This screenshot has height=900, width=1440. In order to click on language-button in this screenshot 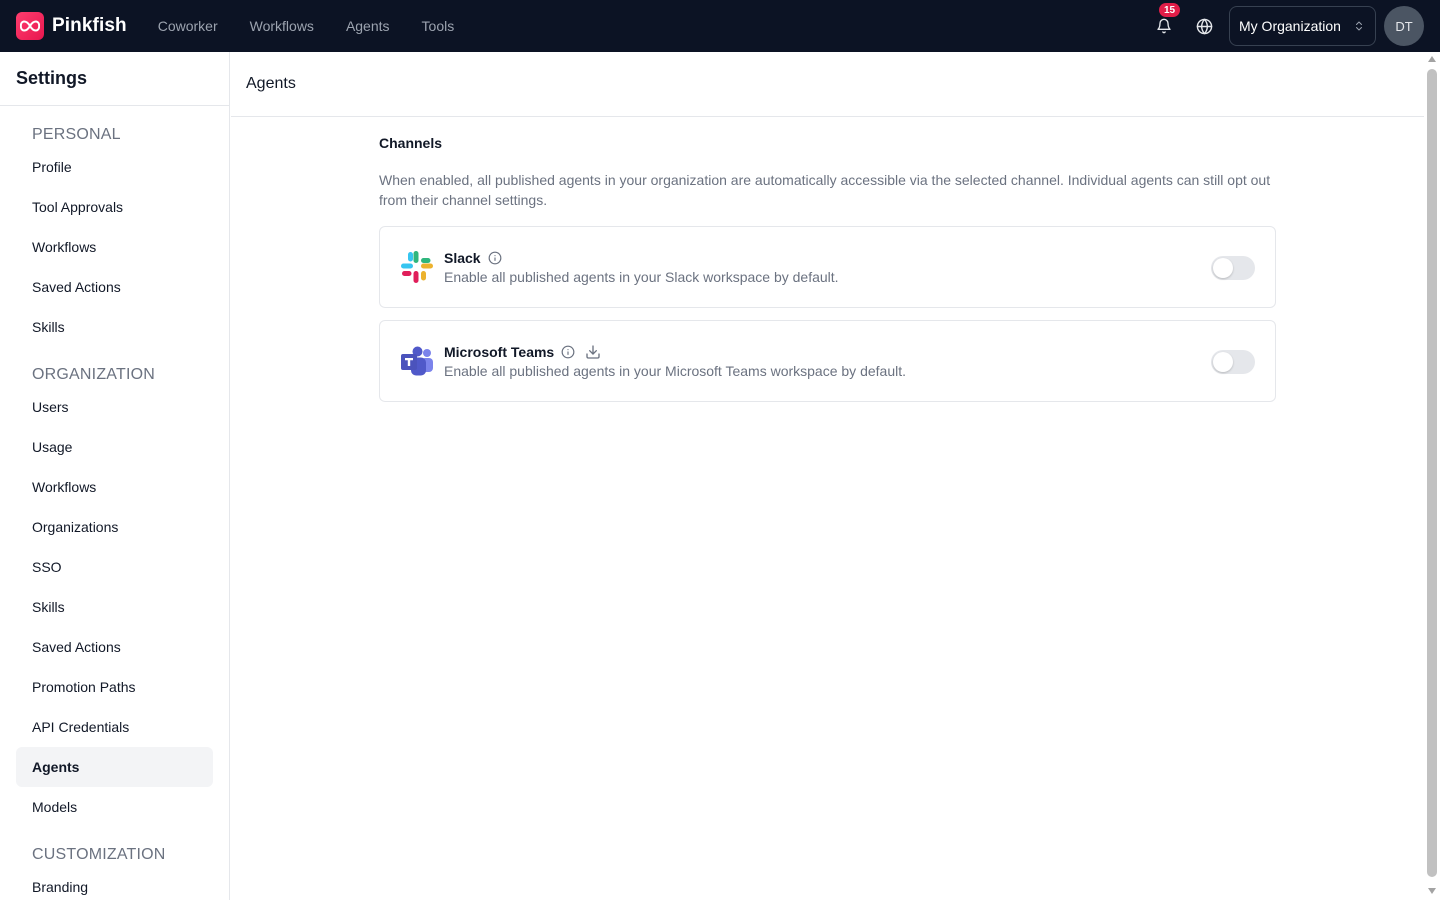, I will do `click(1204, 26)`.